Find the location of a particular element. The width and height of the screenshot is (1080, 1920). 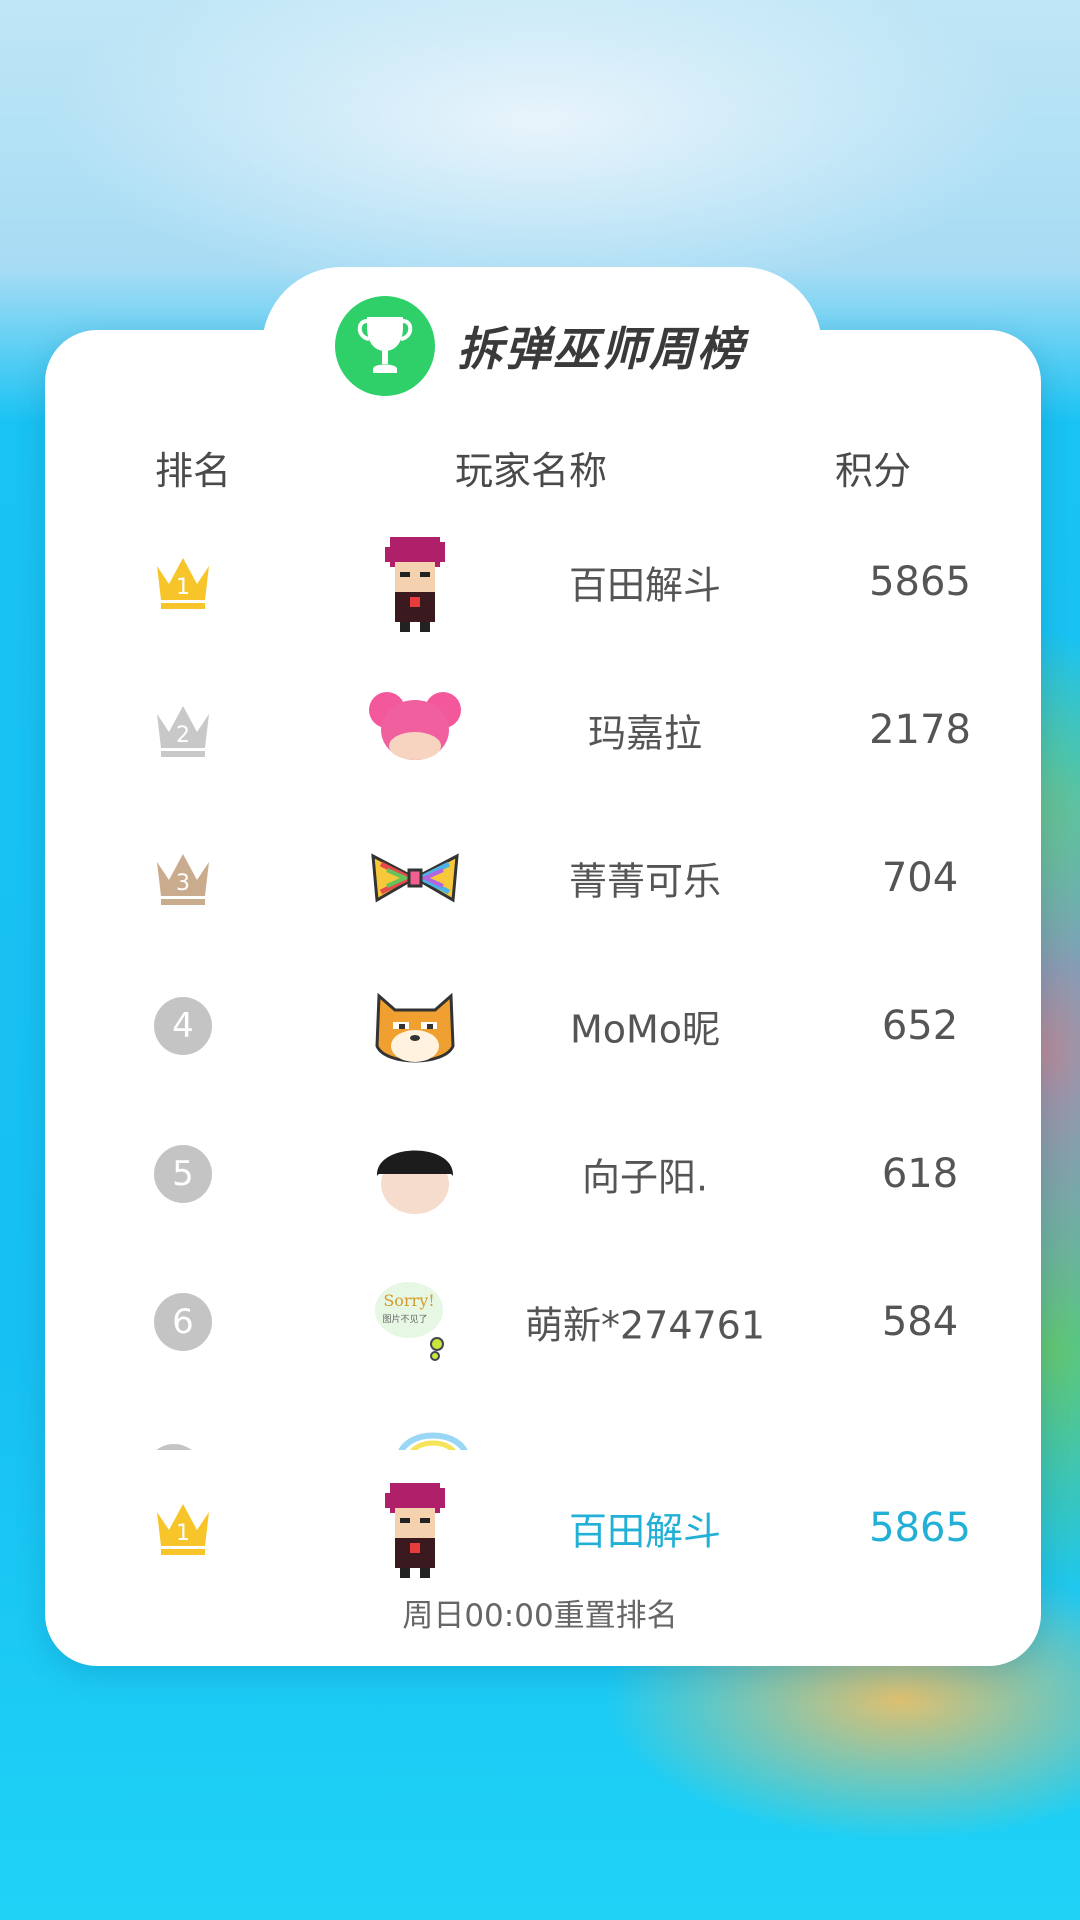

sorry-subtext: 图片不见了 is located at coordinates (404, 1319).